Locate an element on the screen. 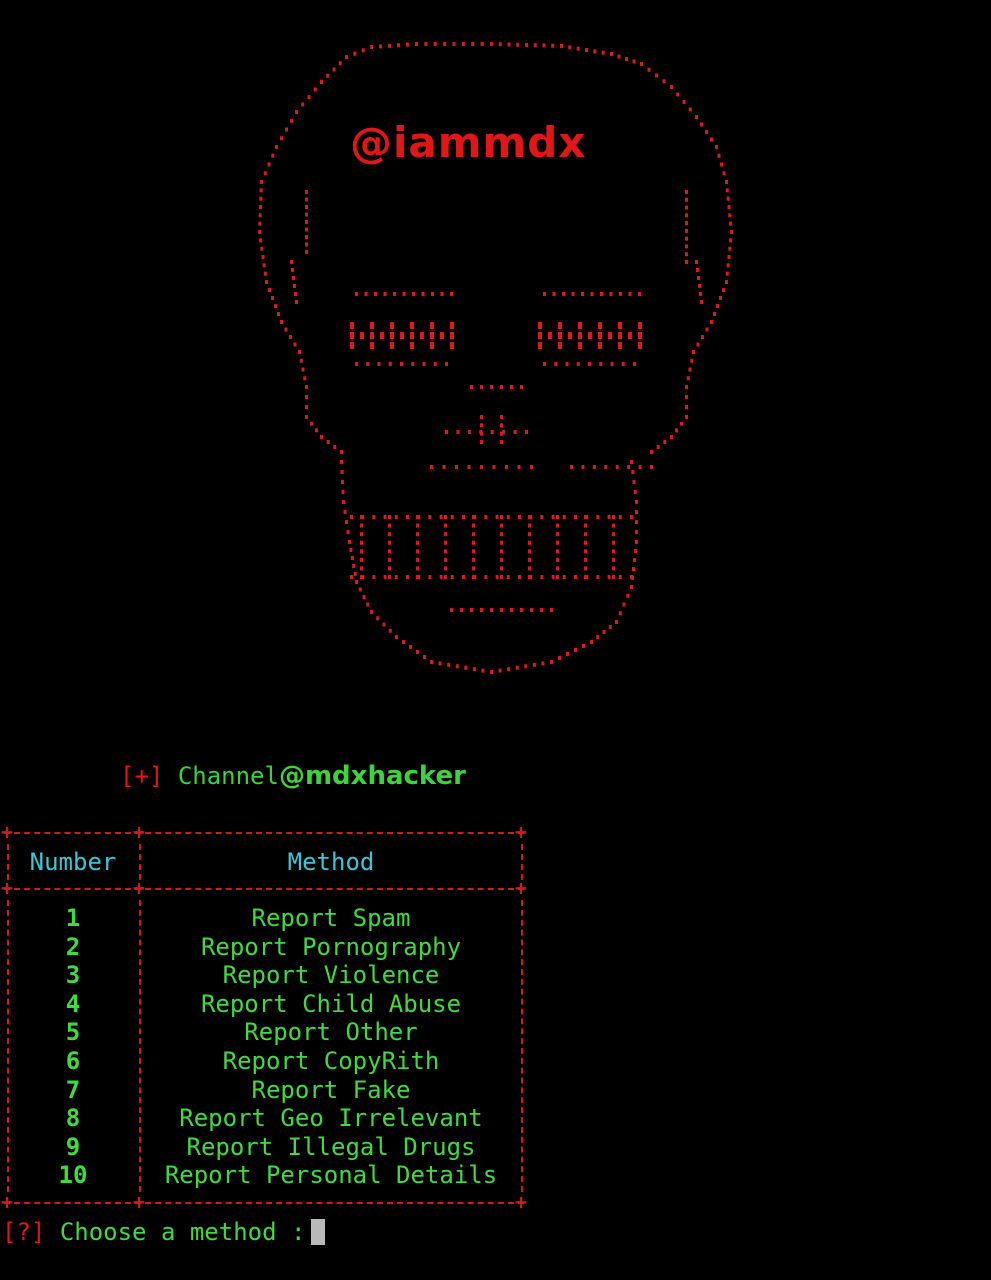 This screenshot has width=991, height=1280. row-number: 6 is located at coordinates (73, 1060).